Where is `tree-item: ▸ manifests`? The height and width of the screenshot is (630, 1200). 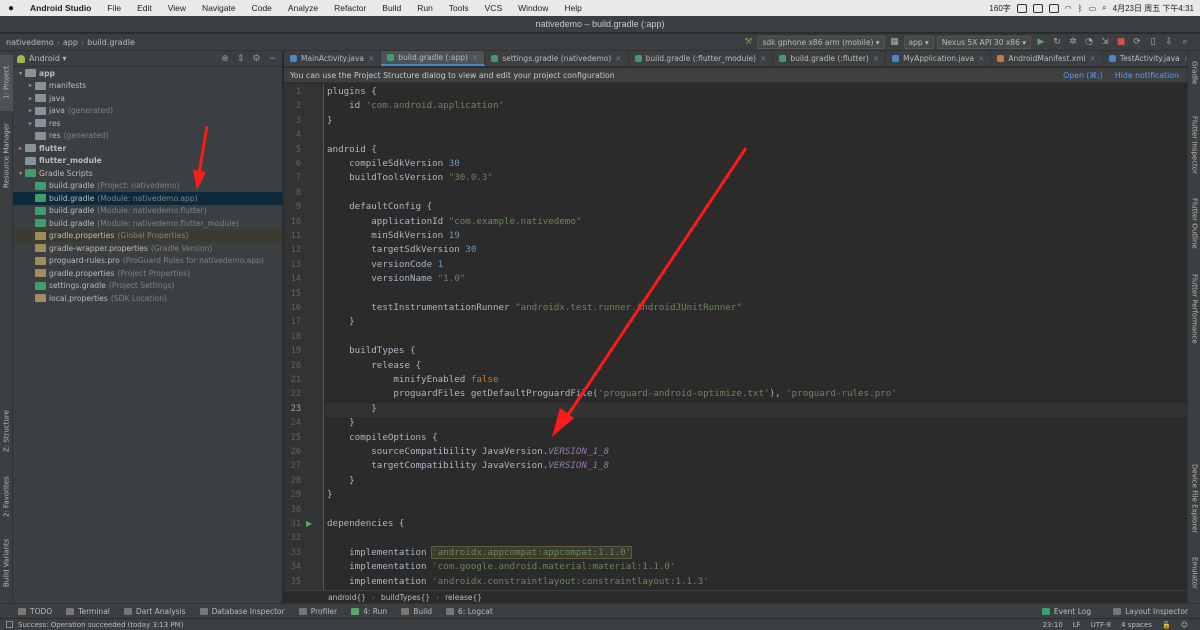 tree-item: ▸ manifests is located at coordinates (147, 86).